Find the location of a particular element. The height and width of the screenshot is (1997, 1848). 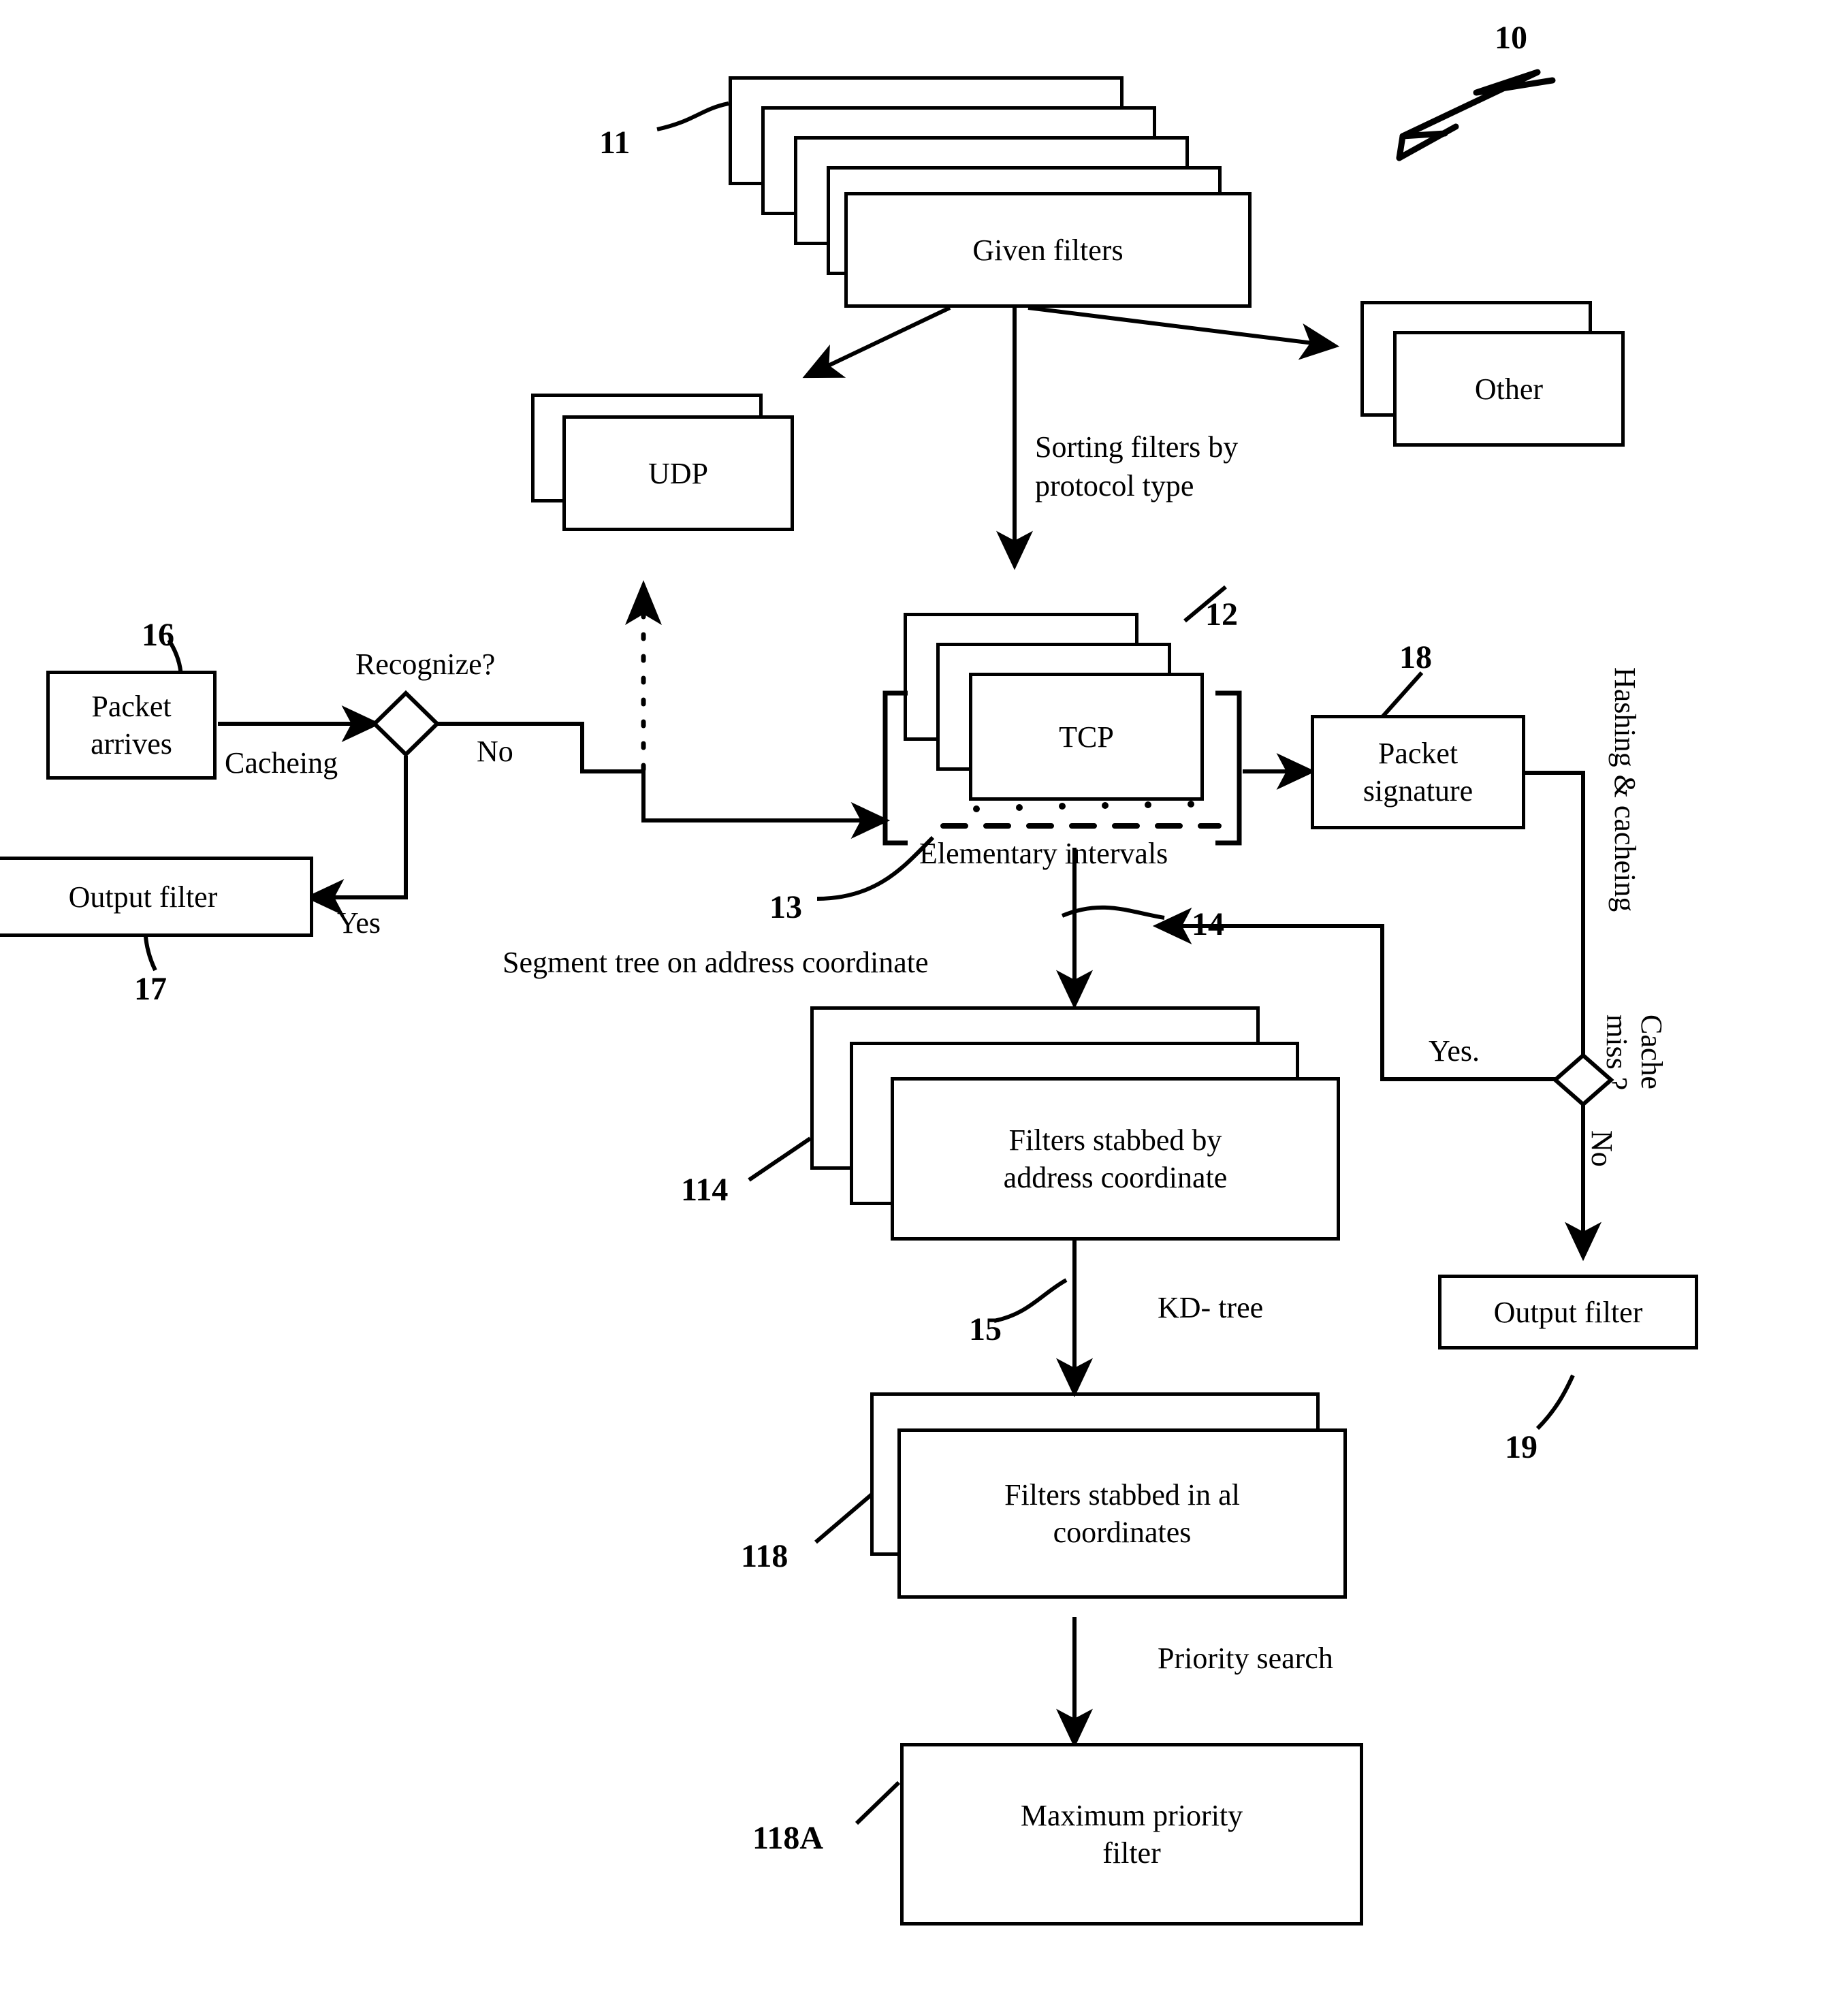

packet-signature-label: Packet signature is located at coordinates (1418, 772).